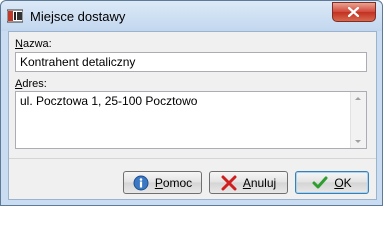 The height and width of the screenshot is (240, 383). Describe the element at coordinates (78, 16) in the screenshot. I see `window-title: Miejsce dostawy` at that location.